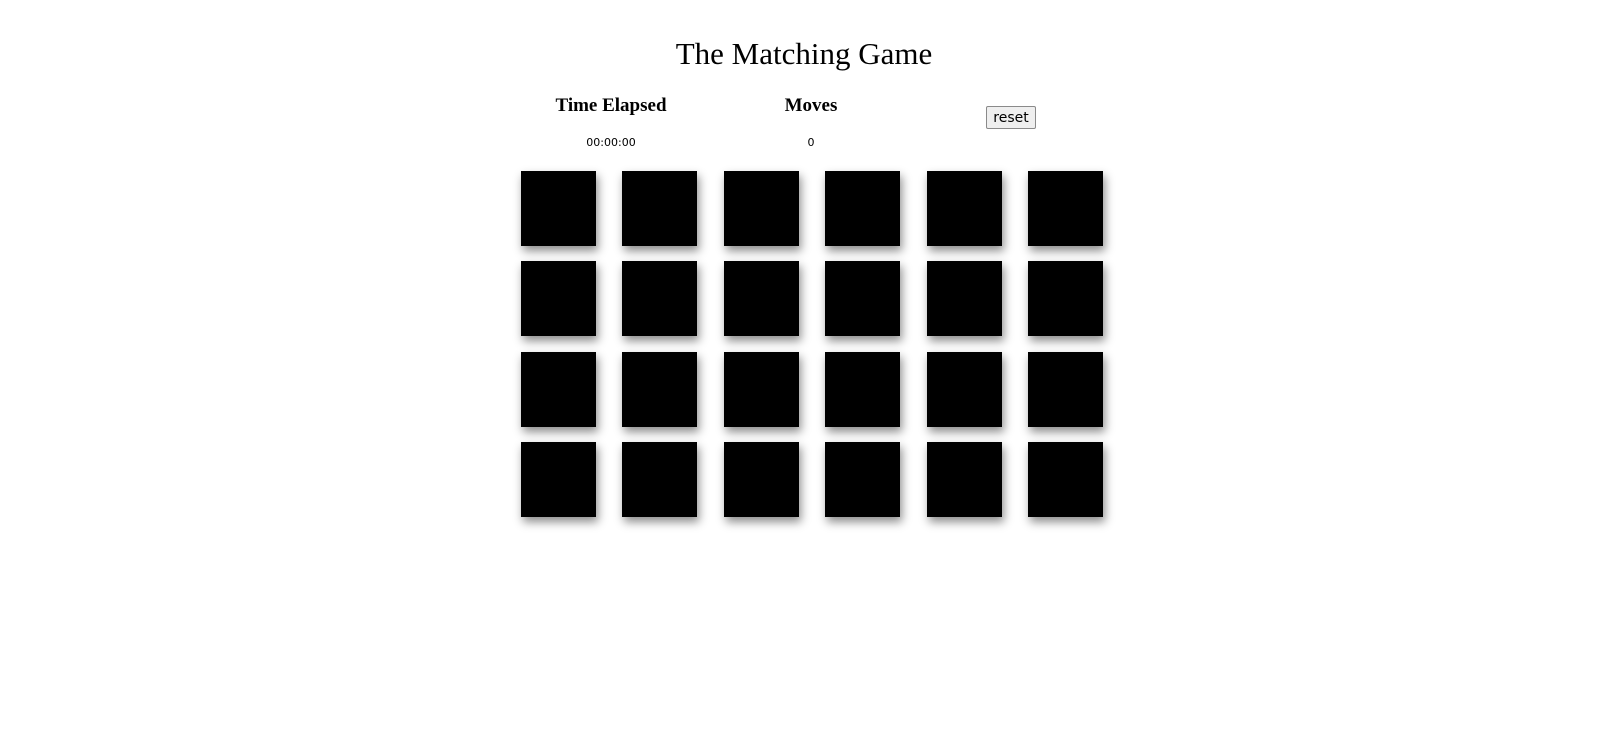  Describe the element at coordinates (811, 105) in the screenshot. I see `moves-label: Moves` at that location.